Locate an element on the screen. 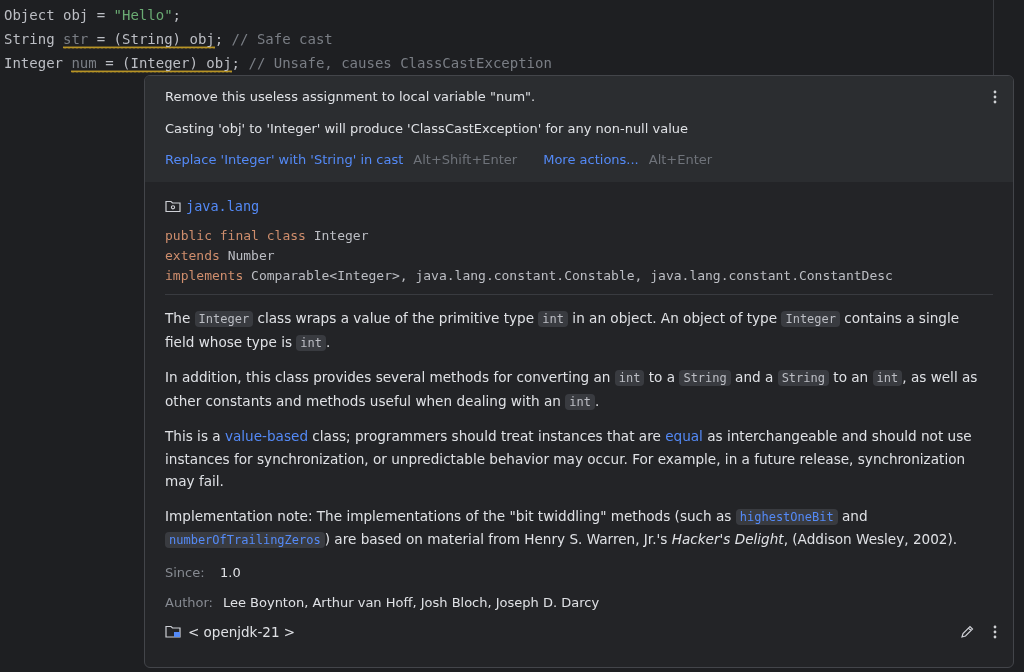  doc-paragraph: This is a value-based class; programmers should treat instances that are equal as interchangeable and should not use instances for synchronization, or unpredictable behavior may occur. For example, in a future release, synchronization may fail. is located at coordinates (569, 459).